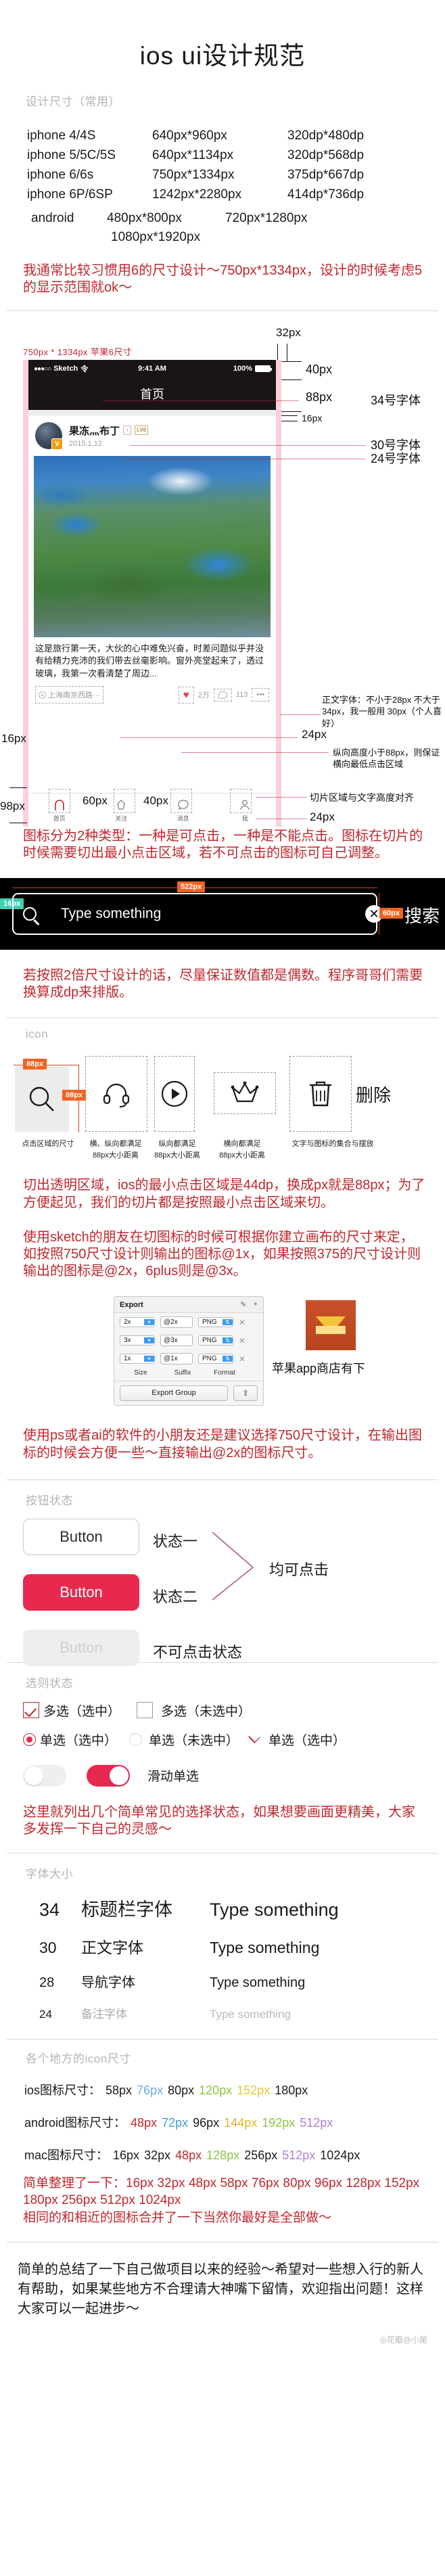 Image resolution: width=445 pixels, height=2576 pixels. Describe the element at coordinates (142, 431) in the screenshot. I see `level-badge: LV6` at that location.